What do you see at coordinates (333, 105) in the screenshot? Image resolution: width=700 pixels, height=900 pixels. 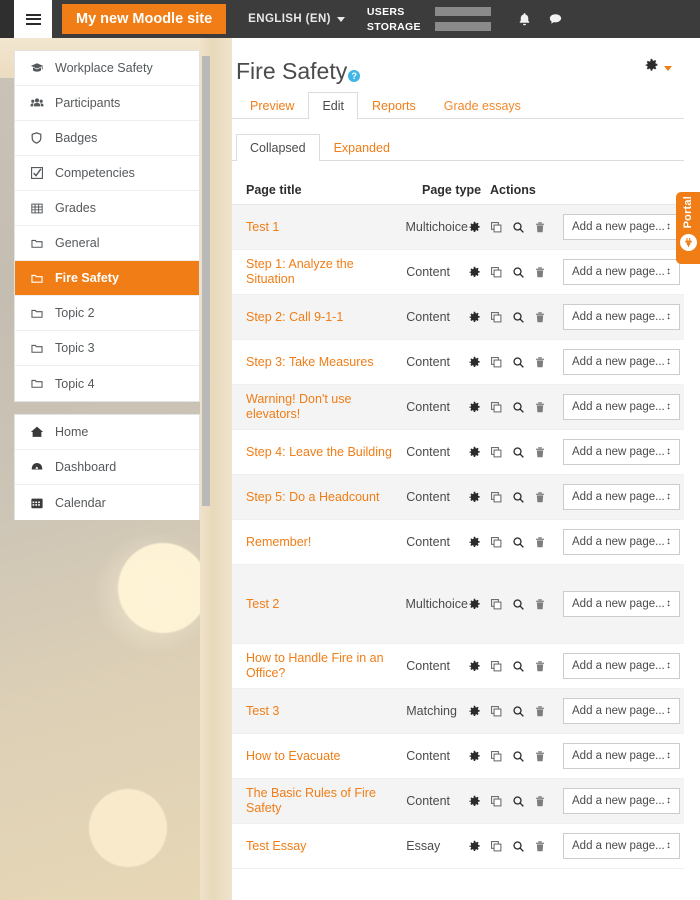 I see `tab-edit: Edit` at bounding box center [333, 105].